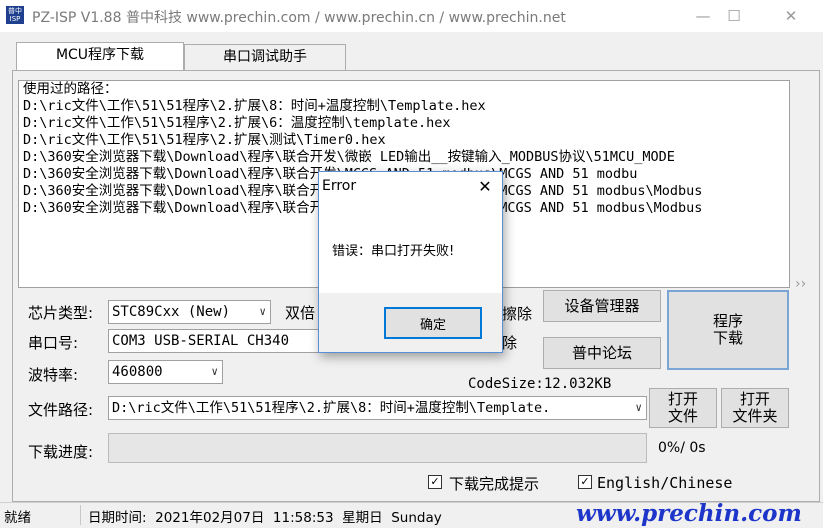  Describe the element at coordinates (15, 15) in the screenshot. I see `app-icon: 普中ISP` at that location.